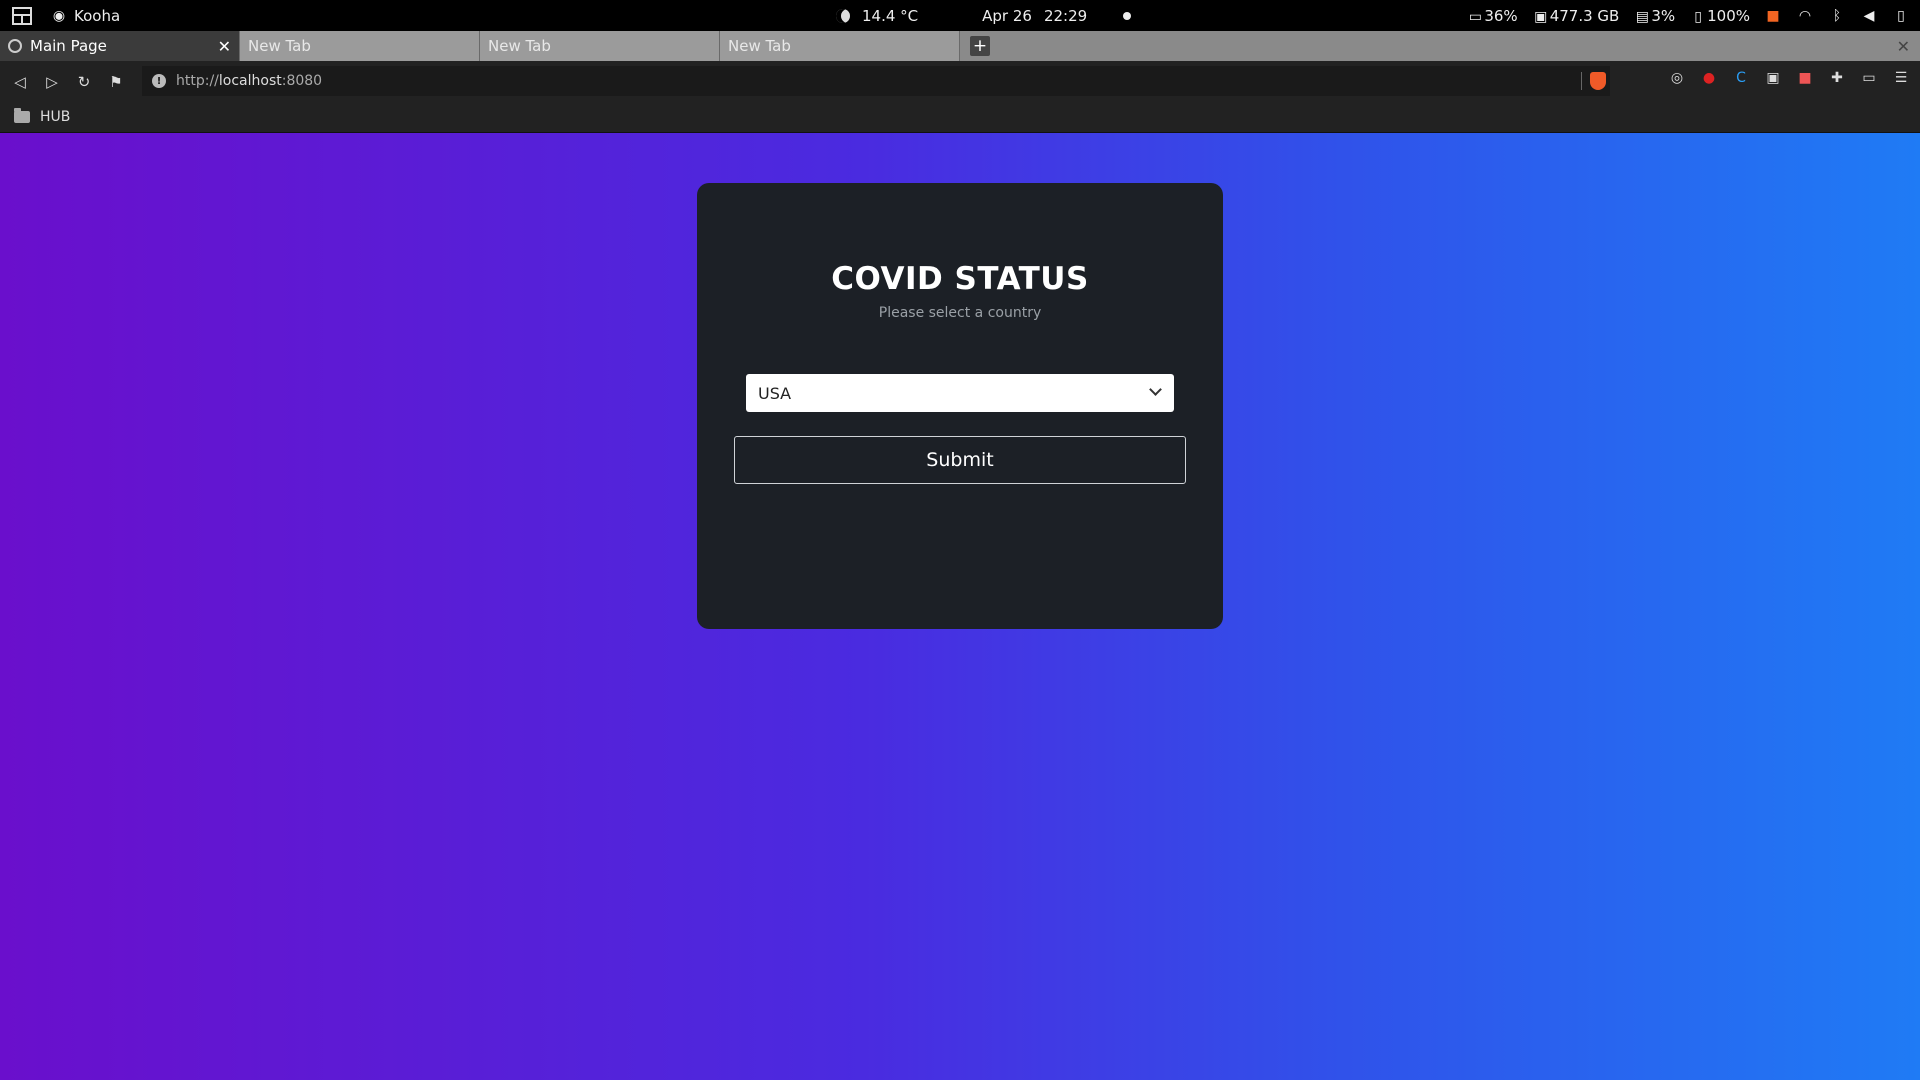 This screenshot has height=1080, width=1920. Describe the element at coordinates (890, 15) in the screenshot. I see `weather-temp: 14.4 °C` at that location.